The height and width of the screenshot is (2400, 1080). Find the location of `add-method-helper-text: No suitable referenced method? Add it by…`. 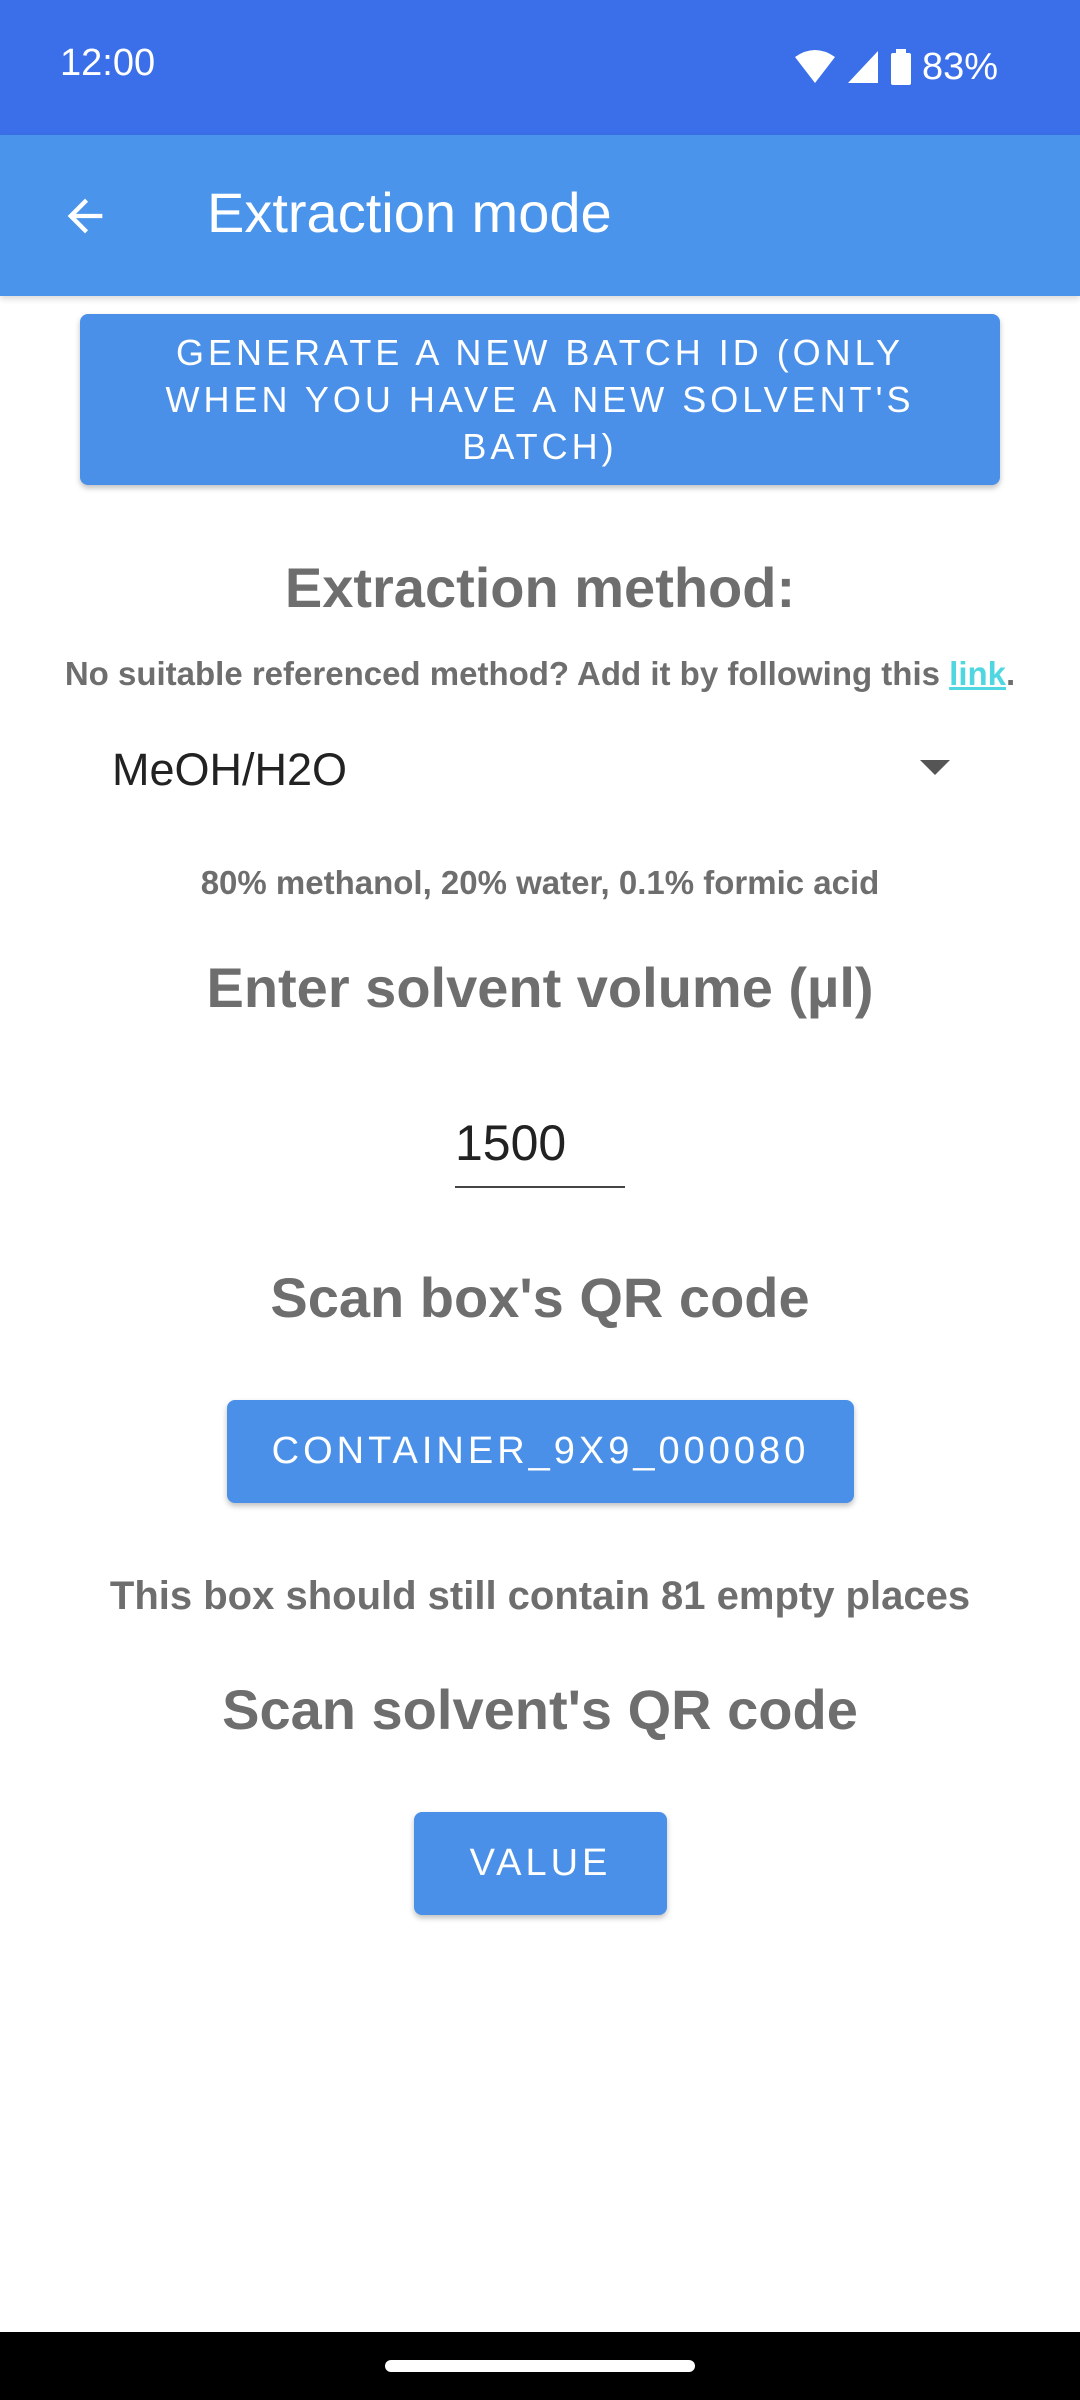

add-method-helper-text: No suitable referenced method? Add it by… is located at coordinates (507, 673).